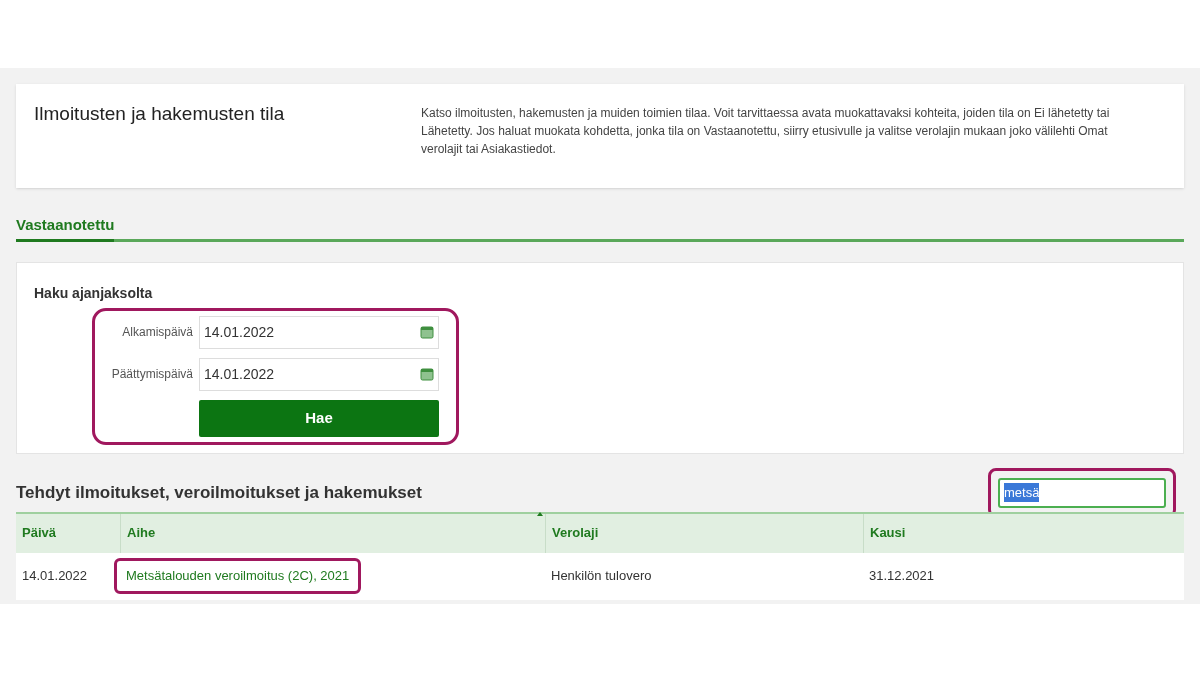 The image size is (1200, 675). What do you see at coordinates (601, 576) in the screenshot?
I see `table-cell: Henkilön tulovero` at bounding box center [601, 576].